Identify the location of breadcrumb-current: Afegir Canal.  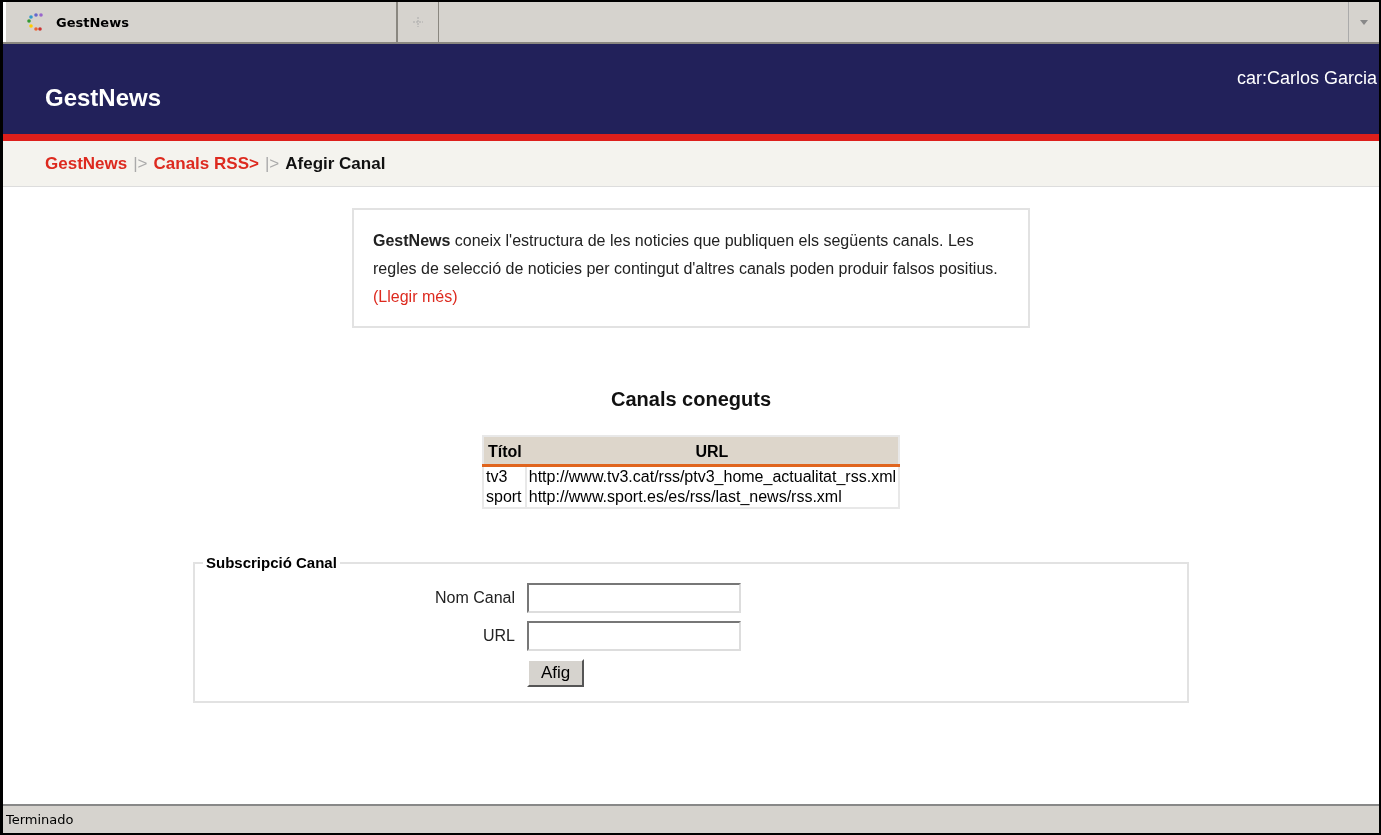
(335, 163).